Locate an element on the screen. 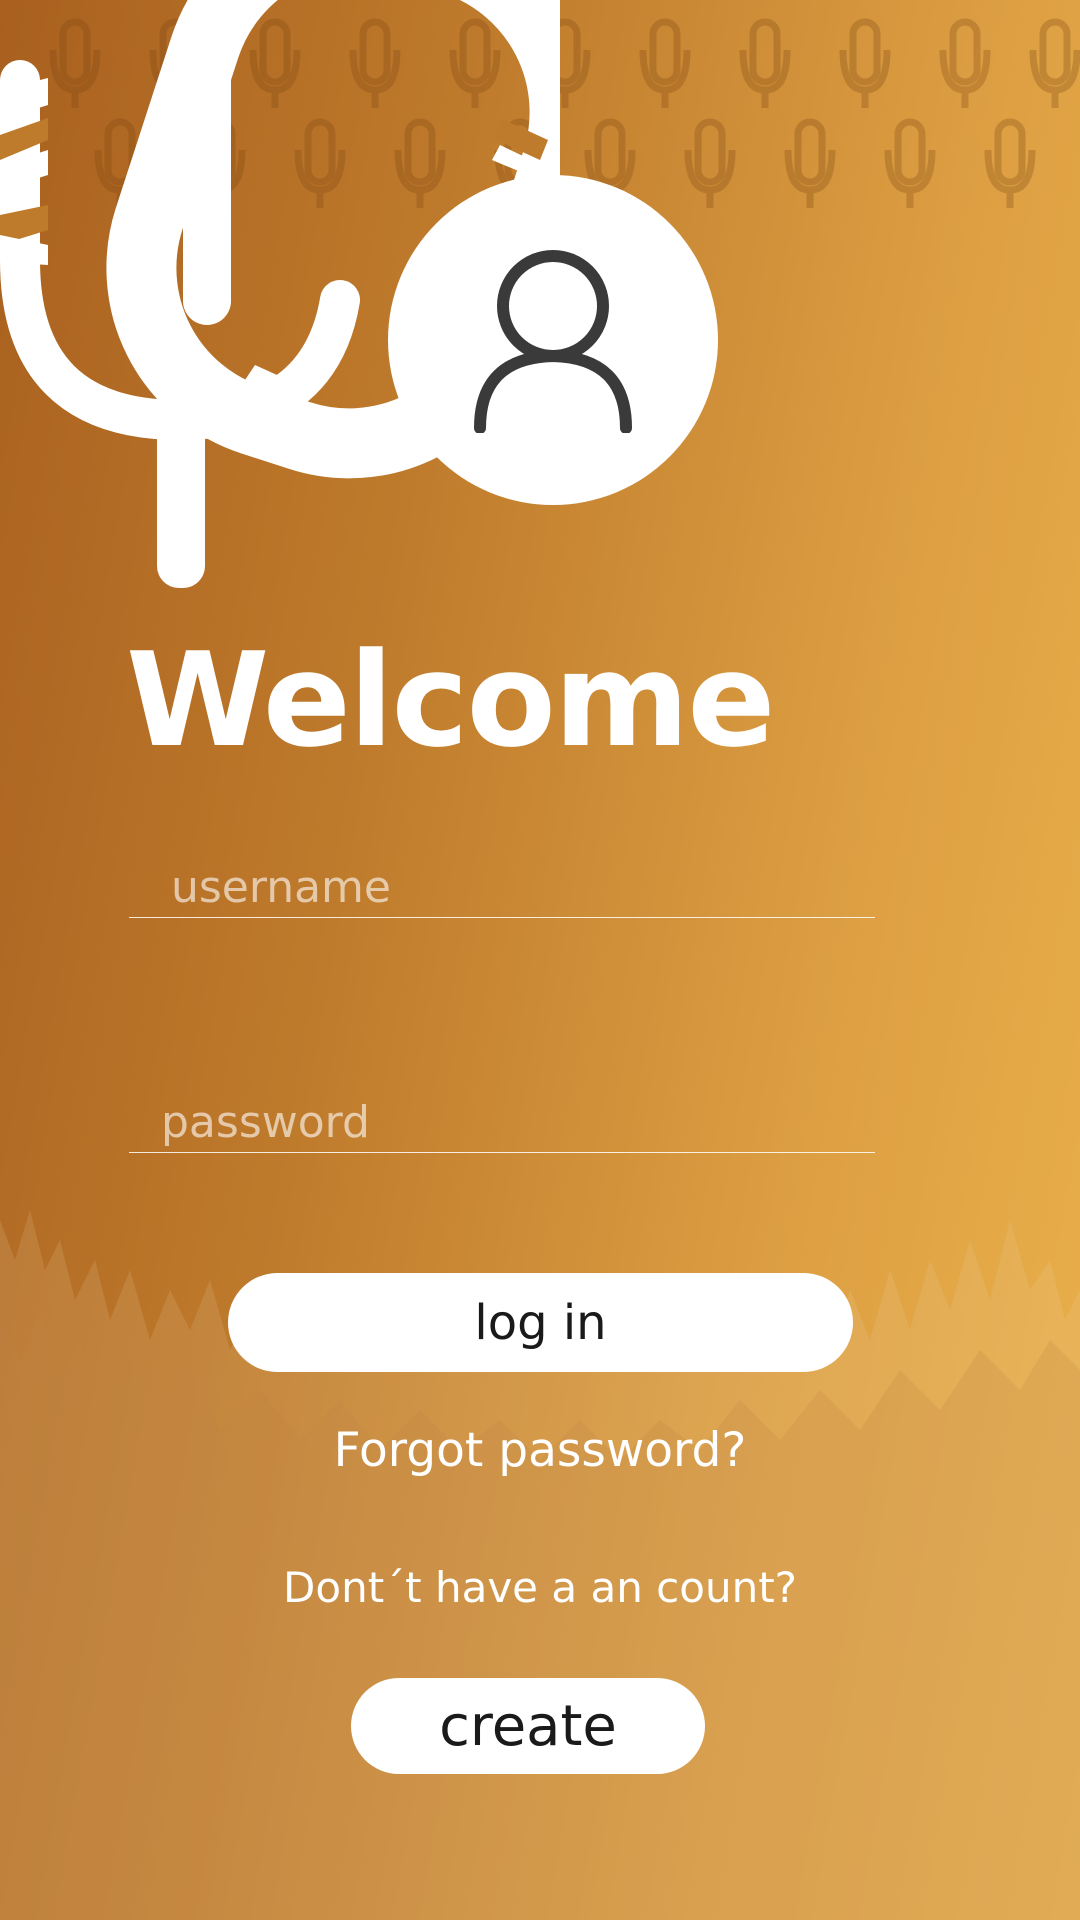 This screenshot has width=1080, height=1920. forgot-password-link: Forgot password? is located at coordinates (540, 1450).